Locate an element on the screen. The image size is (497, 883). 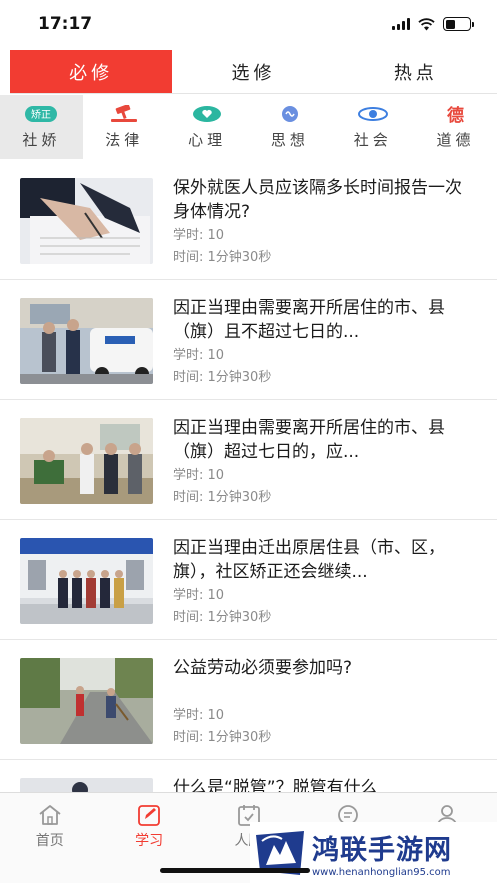
status-icons is located at coordinates (433, 24).